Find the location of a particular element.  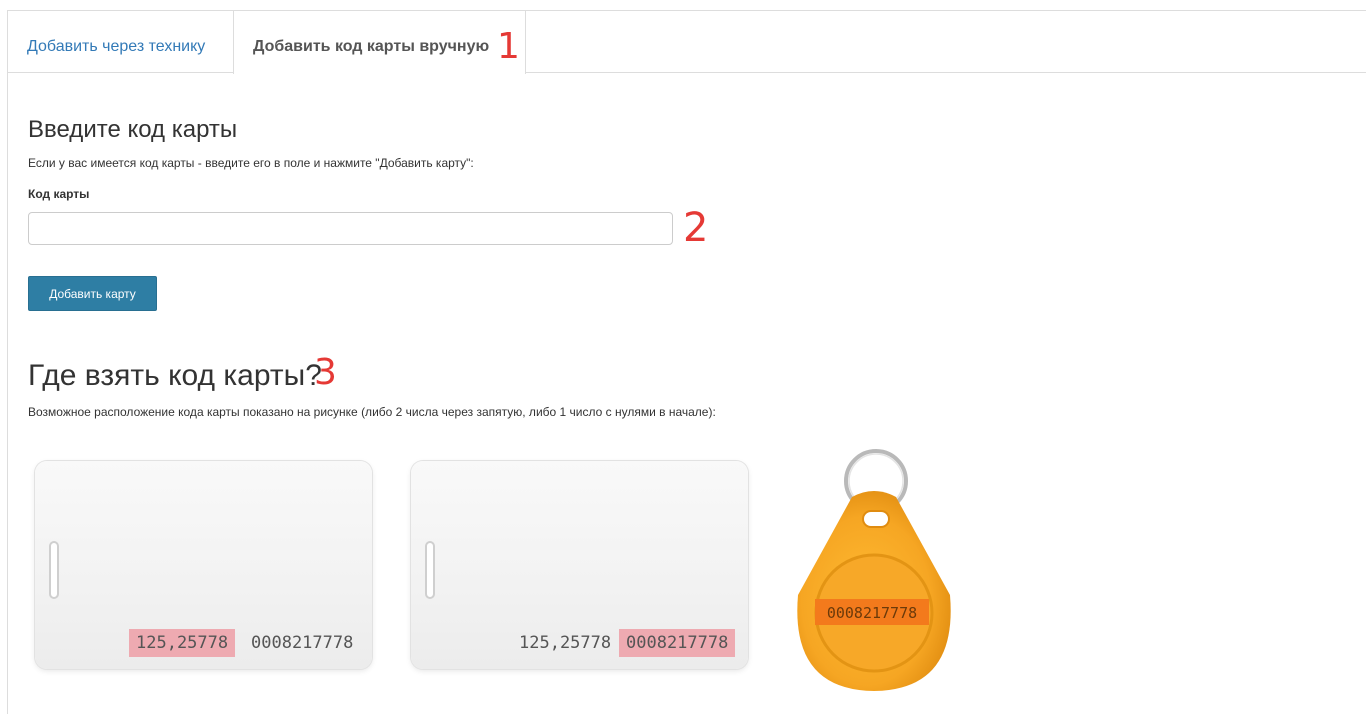

add-card-button: Добавить карту is located at coordinates (92, 293).